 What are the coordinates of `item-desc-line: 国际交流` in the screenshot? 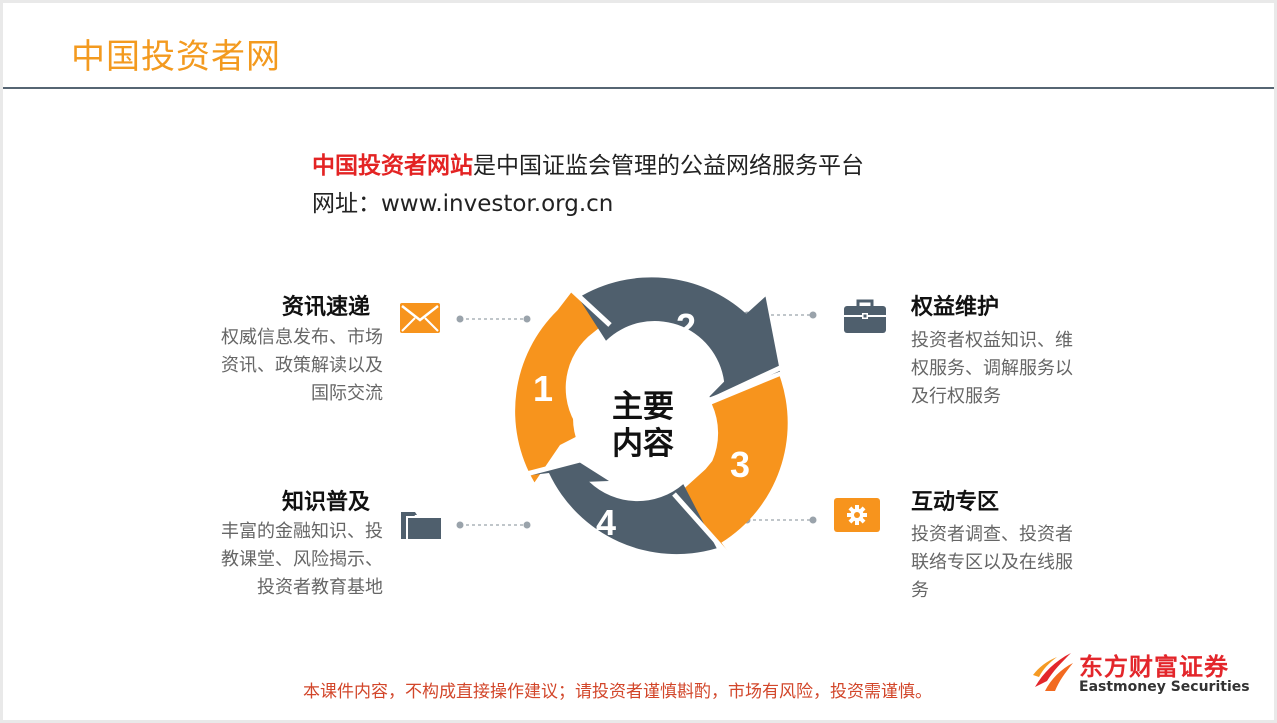 It's located at (347, 393).